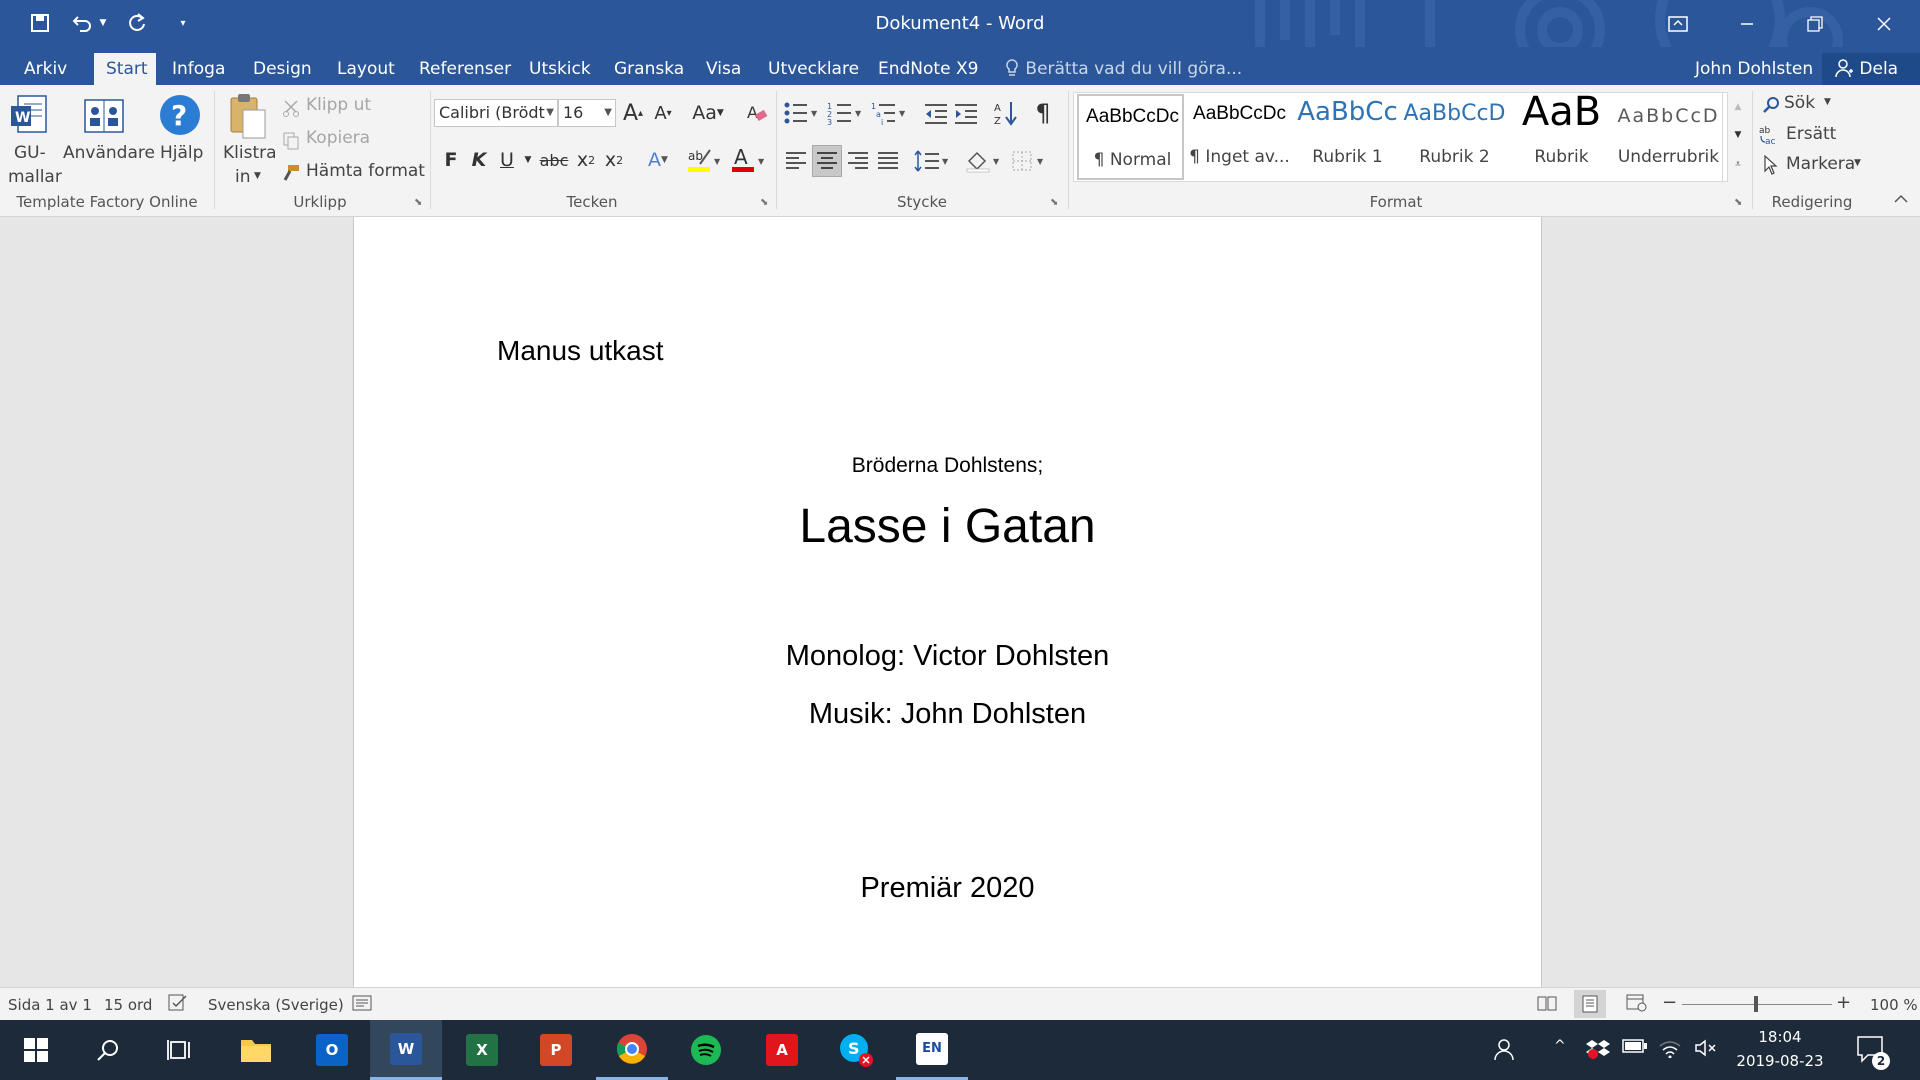 The image size is (1920, 1080). What do you see at coordinates (1780, 1061) in the screenshot?
I see `clock-date: 2019-08-23` at bounding box center [1780, 1061].